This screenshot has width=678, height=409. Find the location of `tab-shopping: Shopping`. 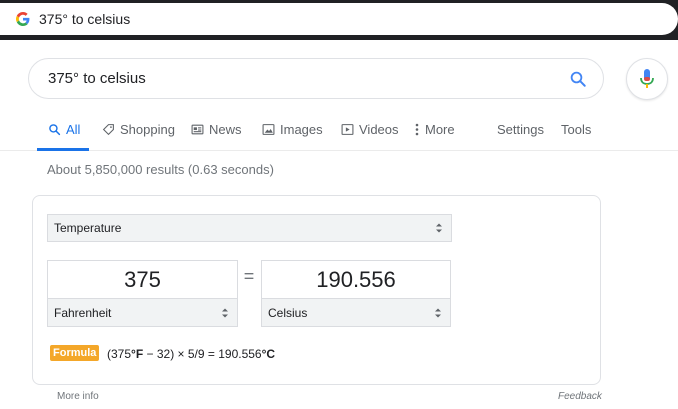

tab-shopping: Shopping is located at coordinates (138, 133).